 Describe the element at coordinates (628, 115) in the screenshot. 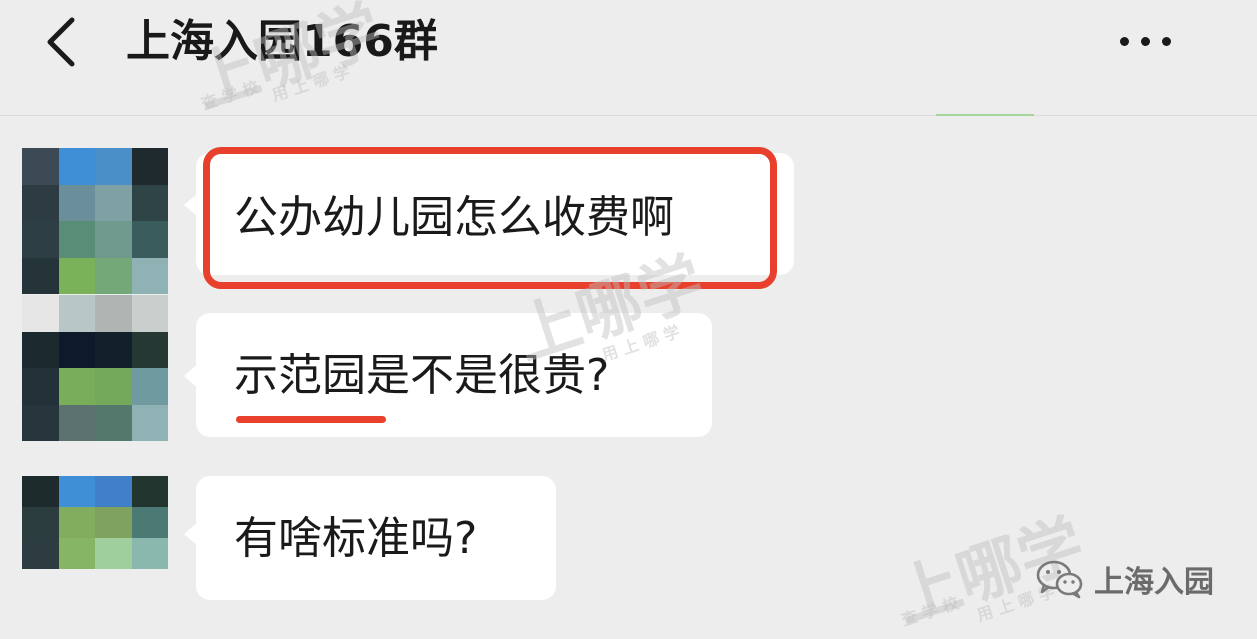

I see `header-divider` at that location.